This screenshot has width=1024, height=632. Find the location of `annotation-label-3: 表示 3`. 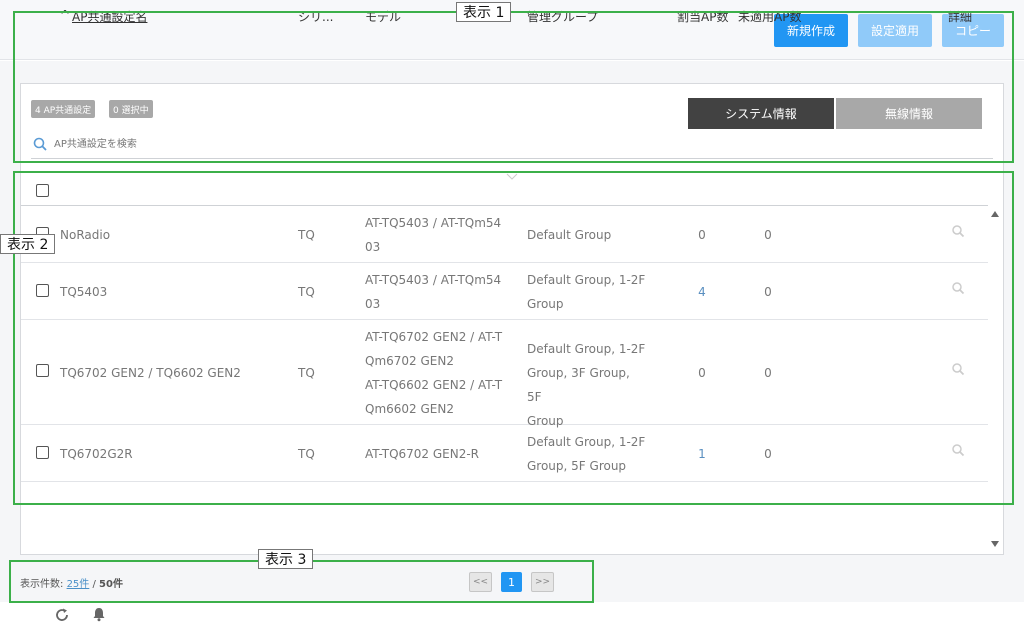

annotation-label-3: 表示 3 is located at coordinates (286, 559).